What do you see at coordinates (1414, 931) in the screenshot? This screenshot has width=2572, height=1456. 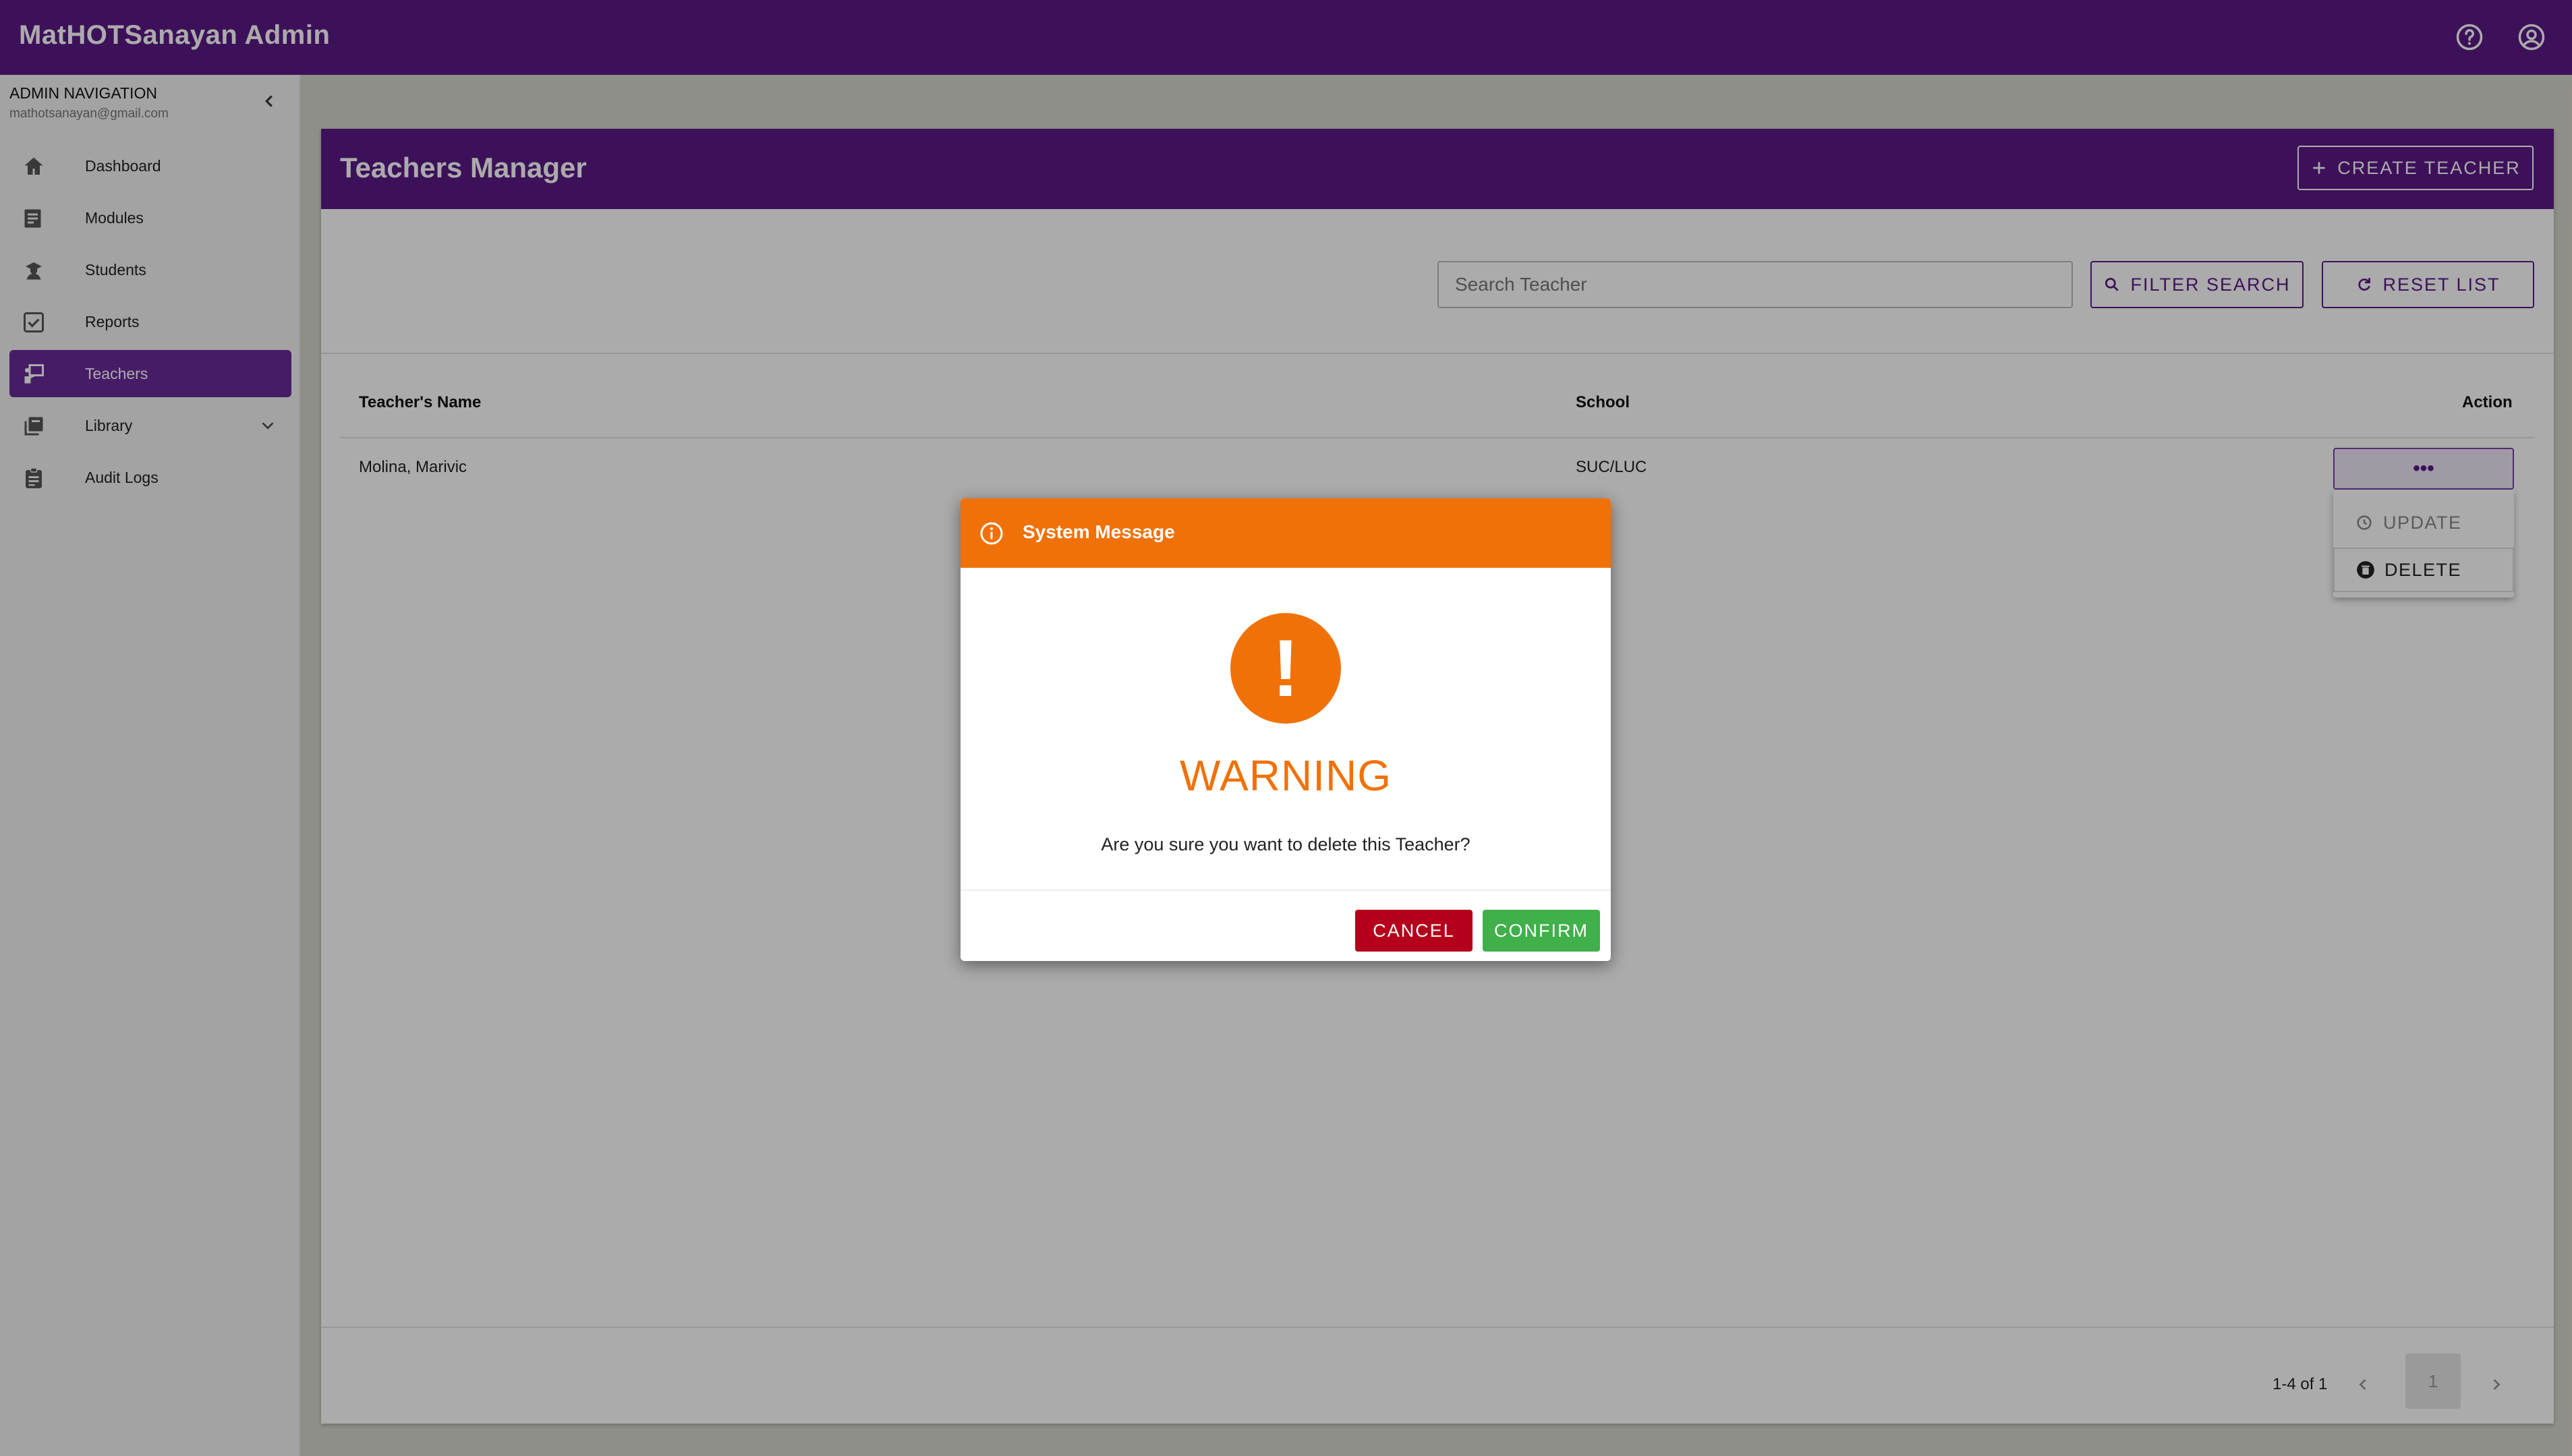 I see `cancel-button: CANCEL` at bounding box center [1414, 931].